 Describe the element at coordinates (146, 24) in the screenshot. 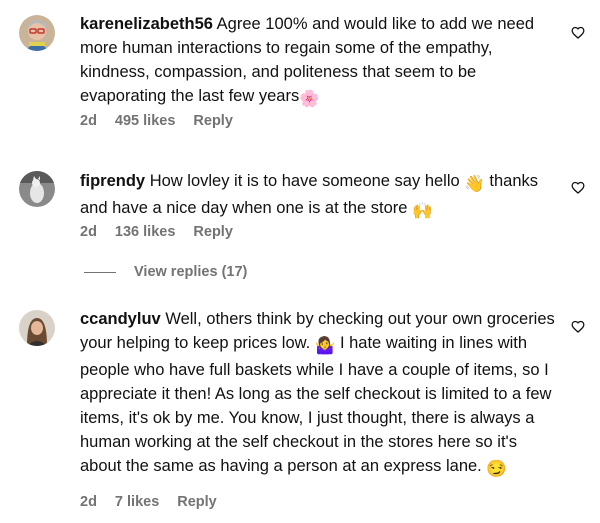

I see `username: karenelizabeth56` at that location.